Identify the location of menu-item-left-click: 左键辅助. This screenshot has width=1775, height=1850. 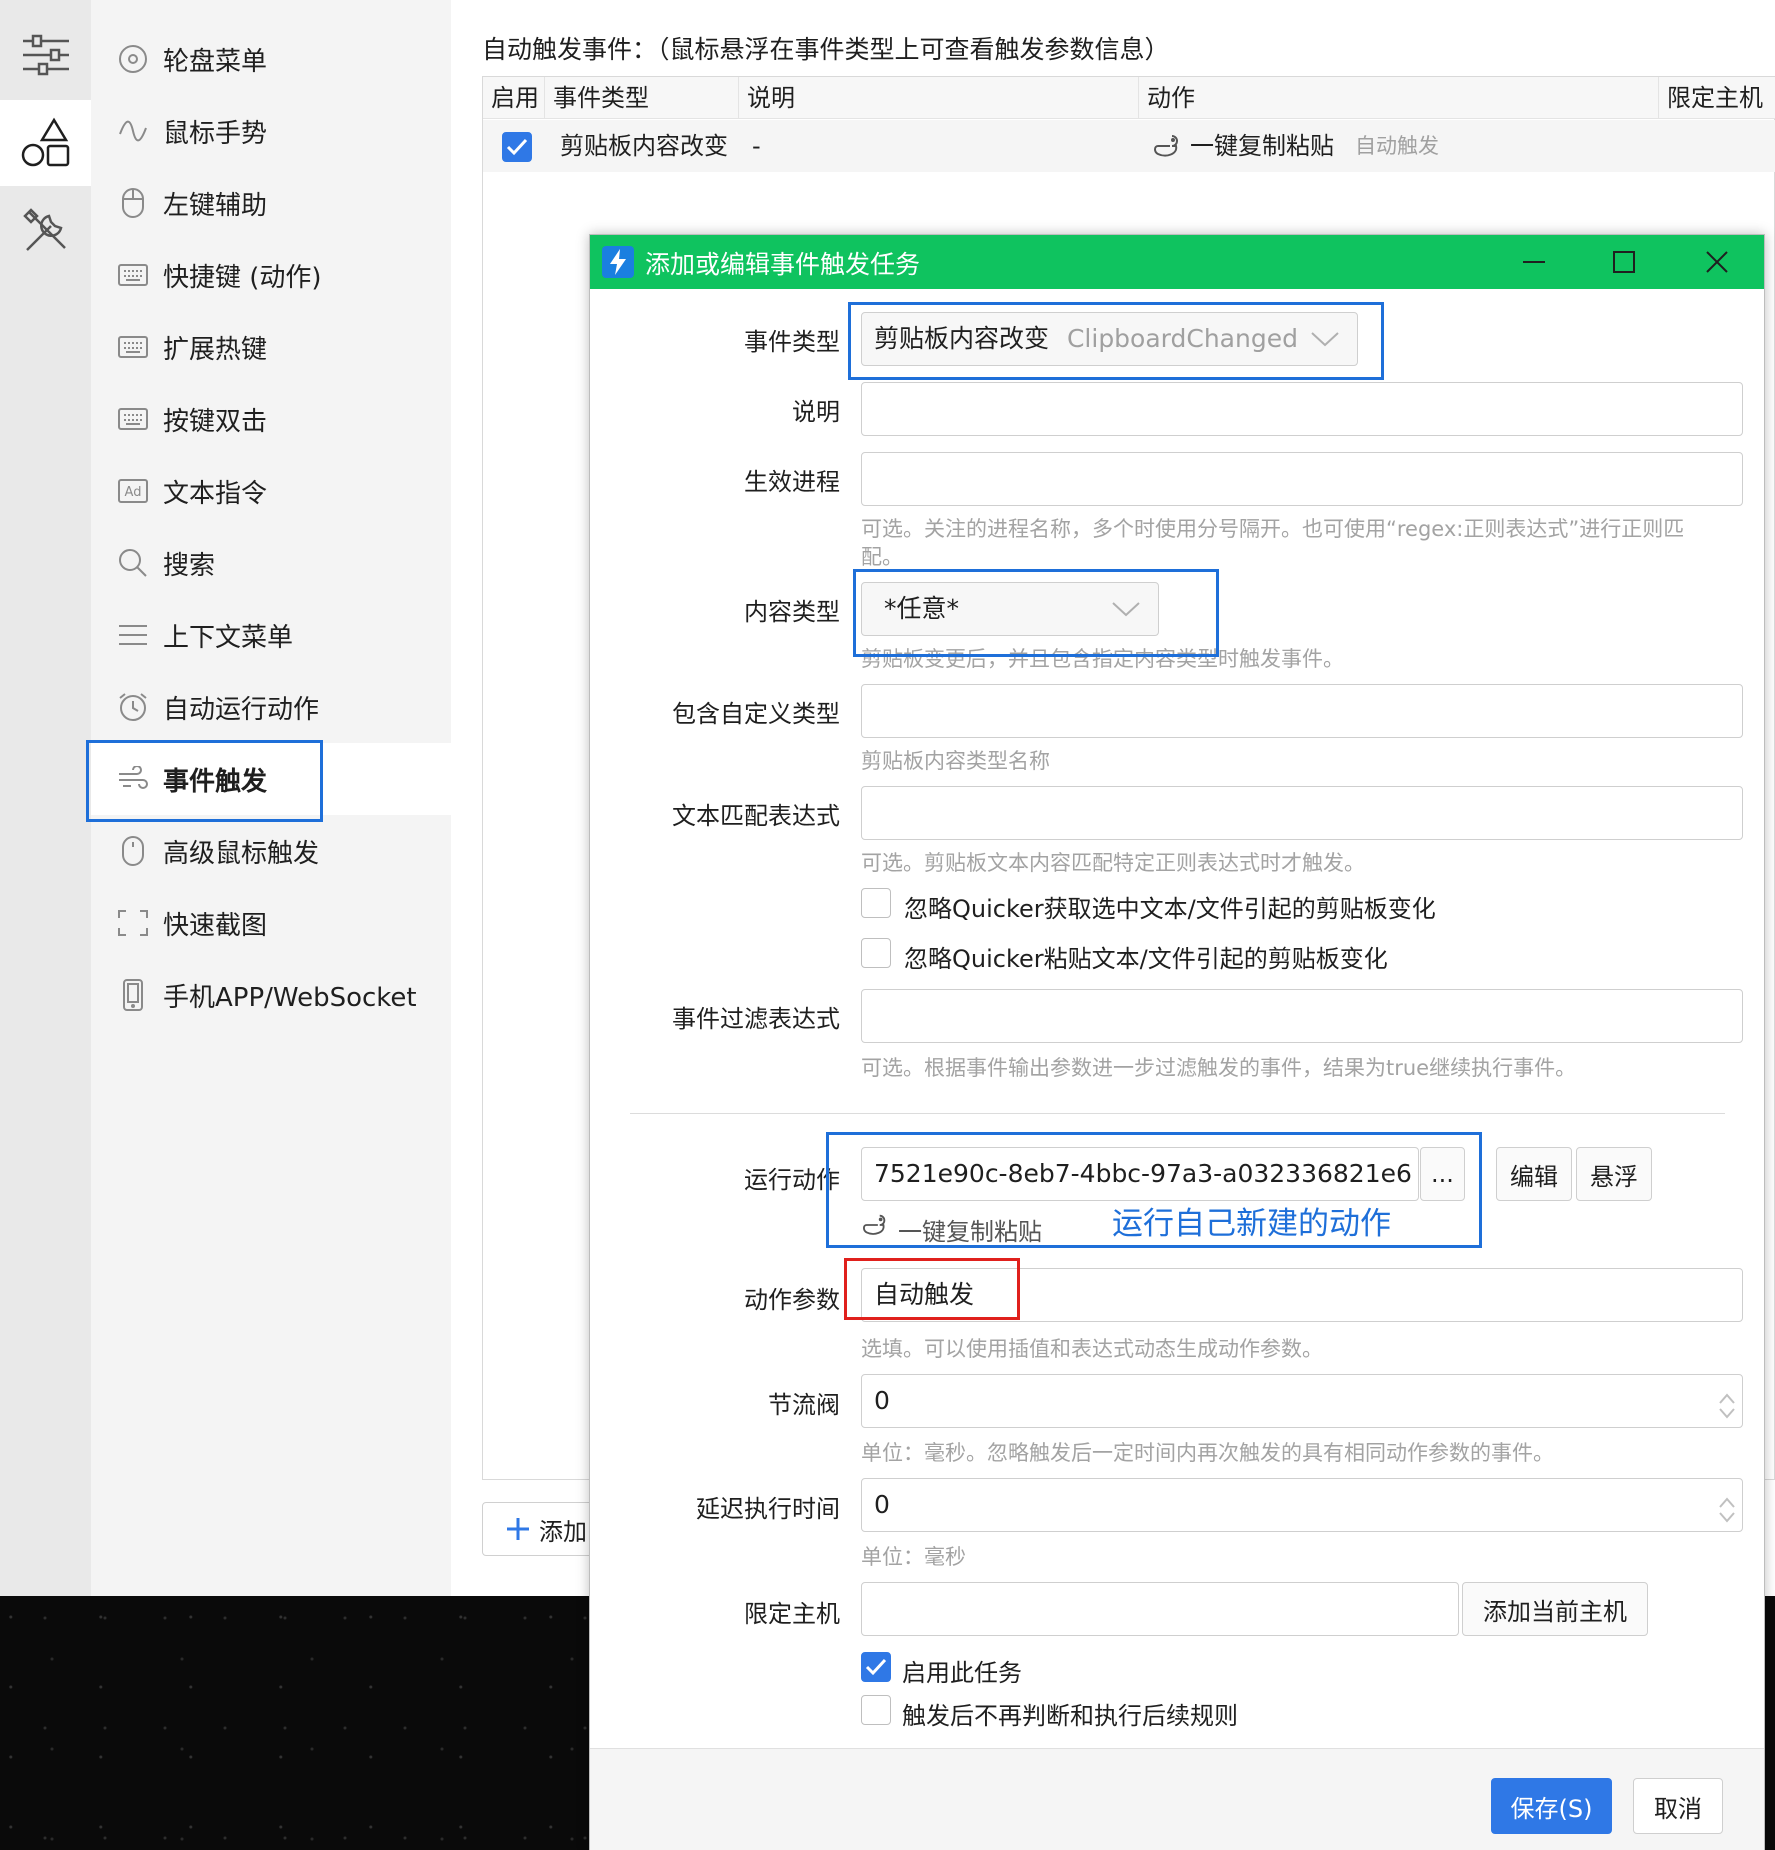
(271, 203).